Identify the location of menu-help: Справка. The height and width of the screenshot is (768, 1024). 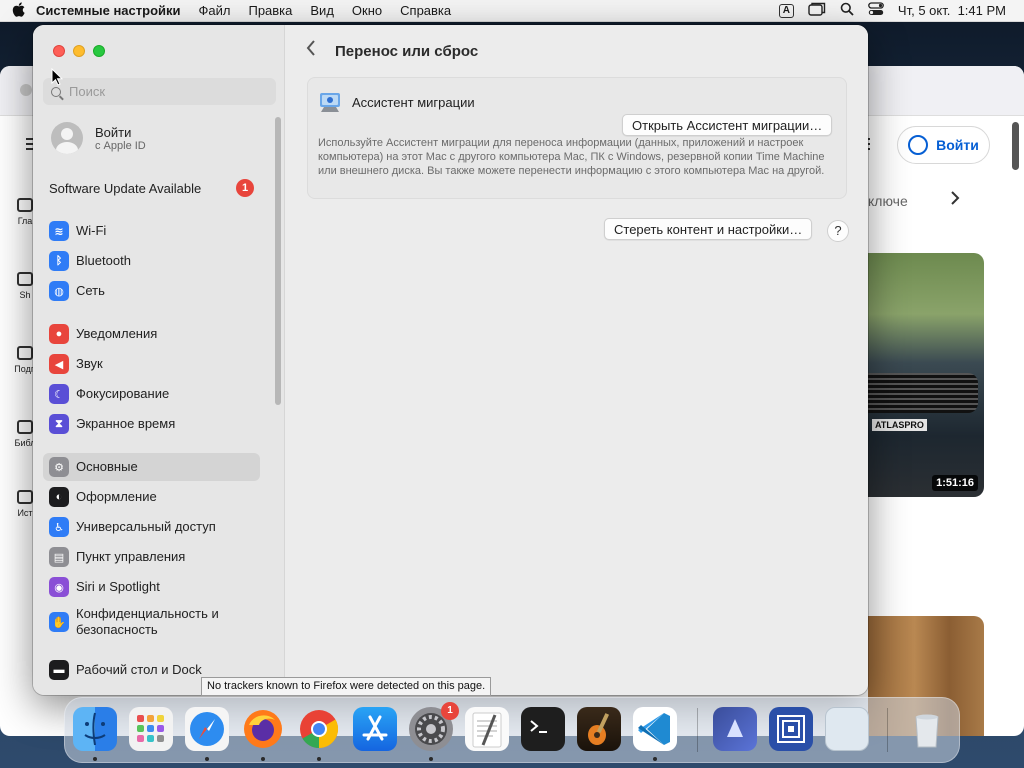
(425, 10).